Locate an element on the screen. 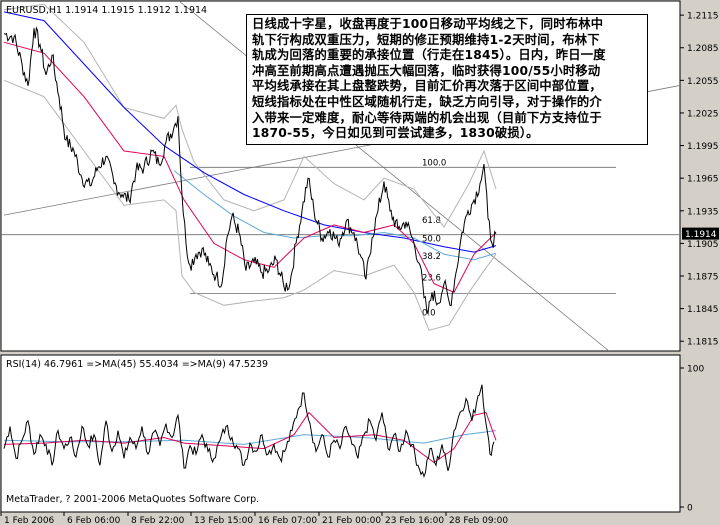 Image resolution: width=720 pixels, height=525 pixels. price-tick-label-1: 1.2115 is located at coordinates (703, 17).